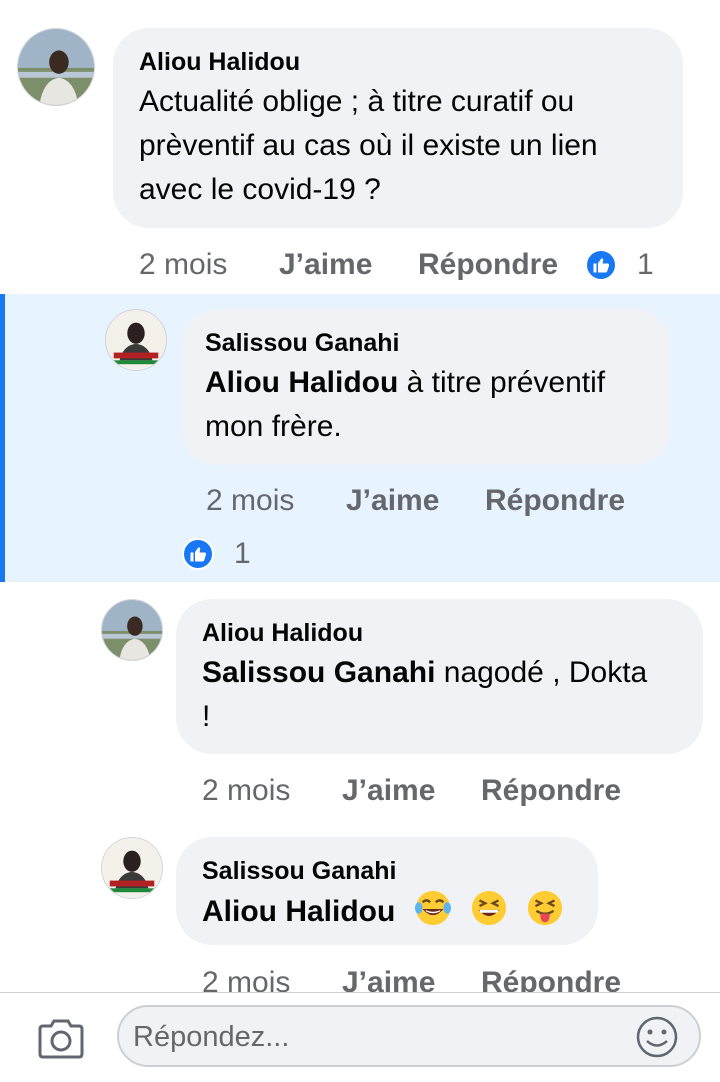 The height and width of the screenshot is (1082, 720). I want to click on comment-text: Salissou Ganahi nagodé , Dokta !, so click(424, 695).